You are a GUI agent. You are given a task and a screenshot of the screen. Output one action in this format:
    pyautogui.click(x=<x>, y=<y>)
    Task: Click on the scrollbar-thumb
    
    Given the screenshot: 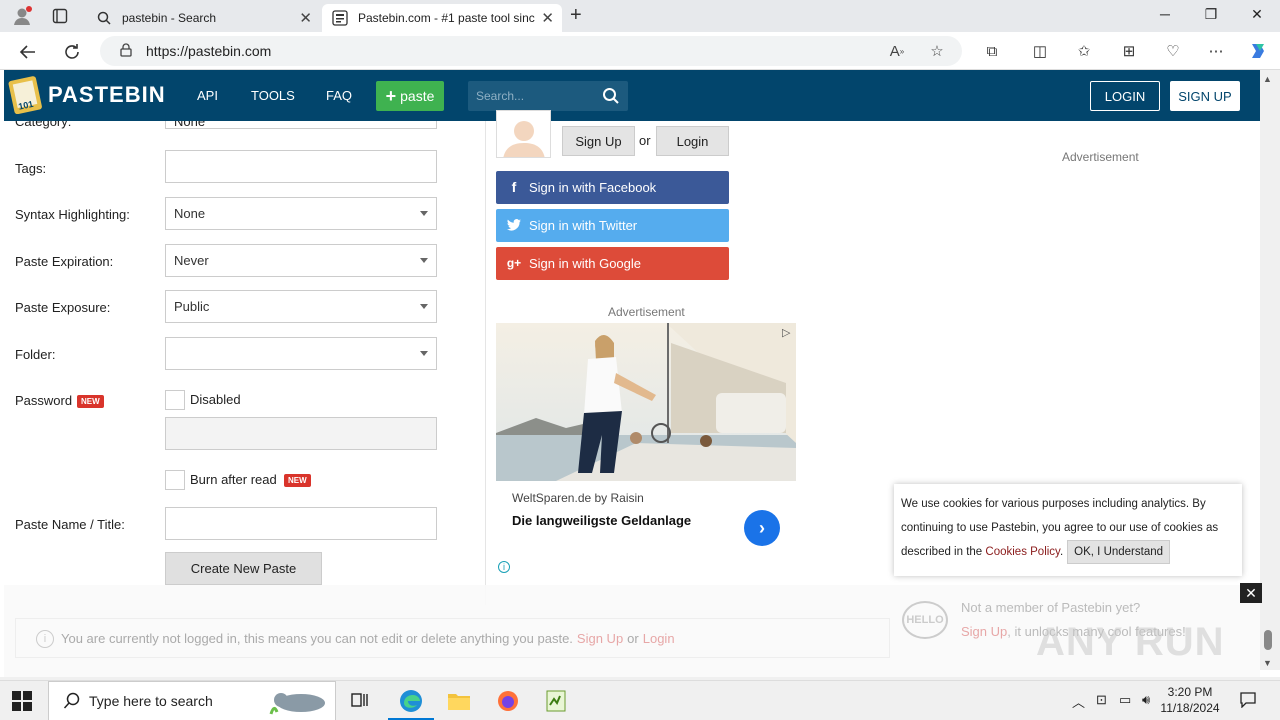 What is the action you would take?
    pyautogui.click(x=1268, y=640)
    